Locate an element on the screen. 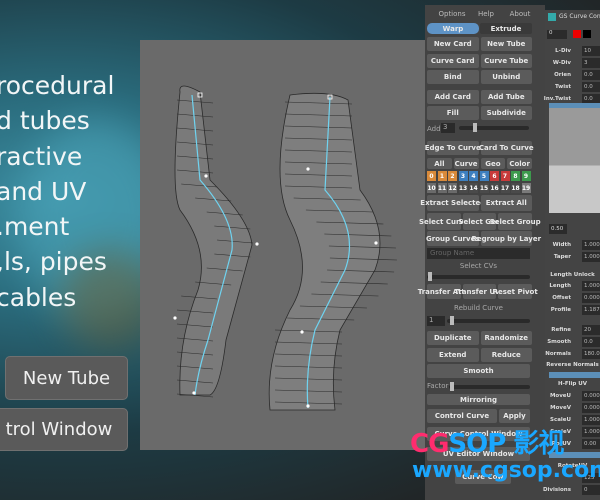 The width and height of the screenshot is (600, 500). refine-field: 20 is located at coordinates (591, 330).